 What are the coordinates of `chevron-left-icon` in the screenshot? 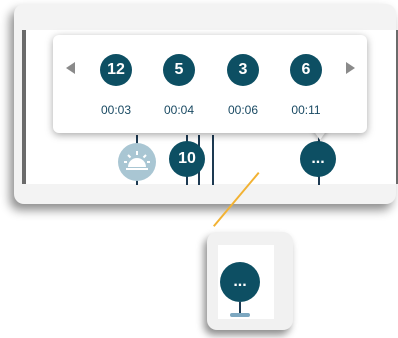 It's located at (70, 68).